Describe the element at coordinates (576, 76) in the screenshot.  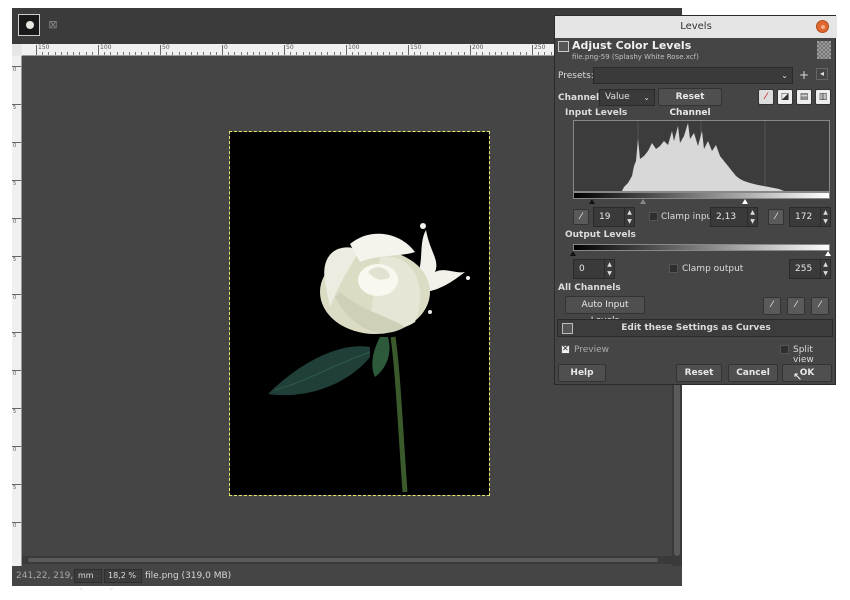
I see `presets-label: Presets:` at that location.